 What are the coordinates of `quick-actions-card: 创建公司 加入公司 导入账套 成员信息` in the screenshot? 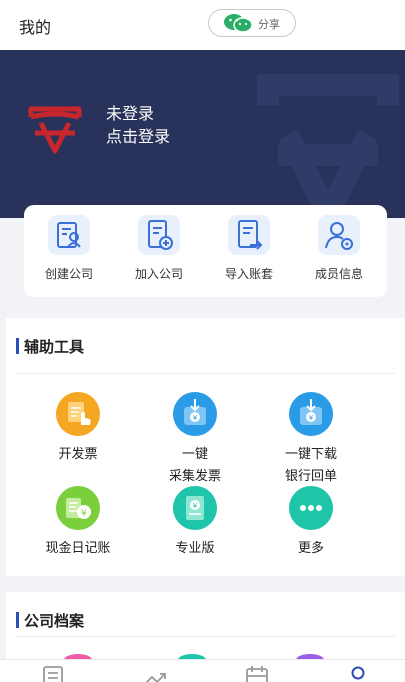 It's located at (205, 251).